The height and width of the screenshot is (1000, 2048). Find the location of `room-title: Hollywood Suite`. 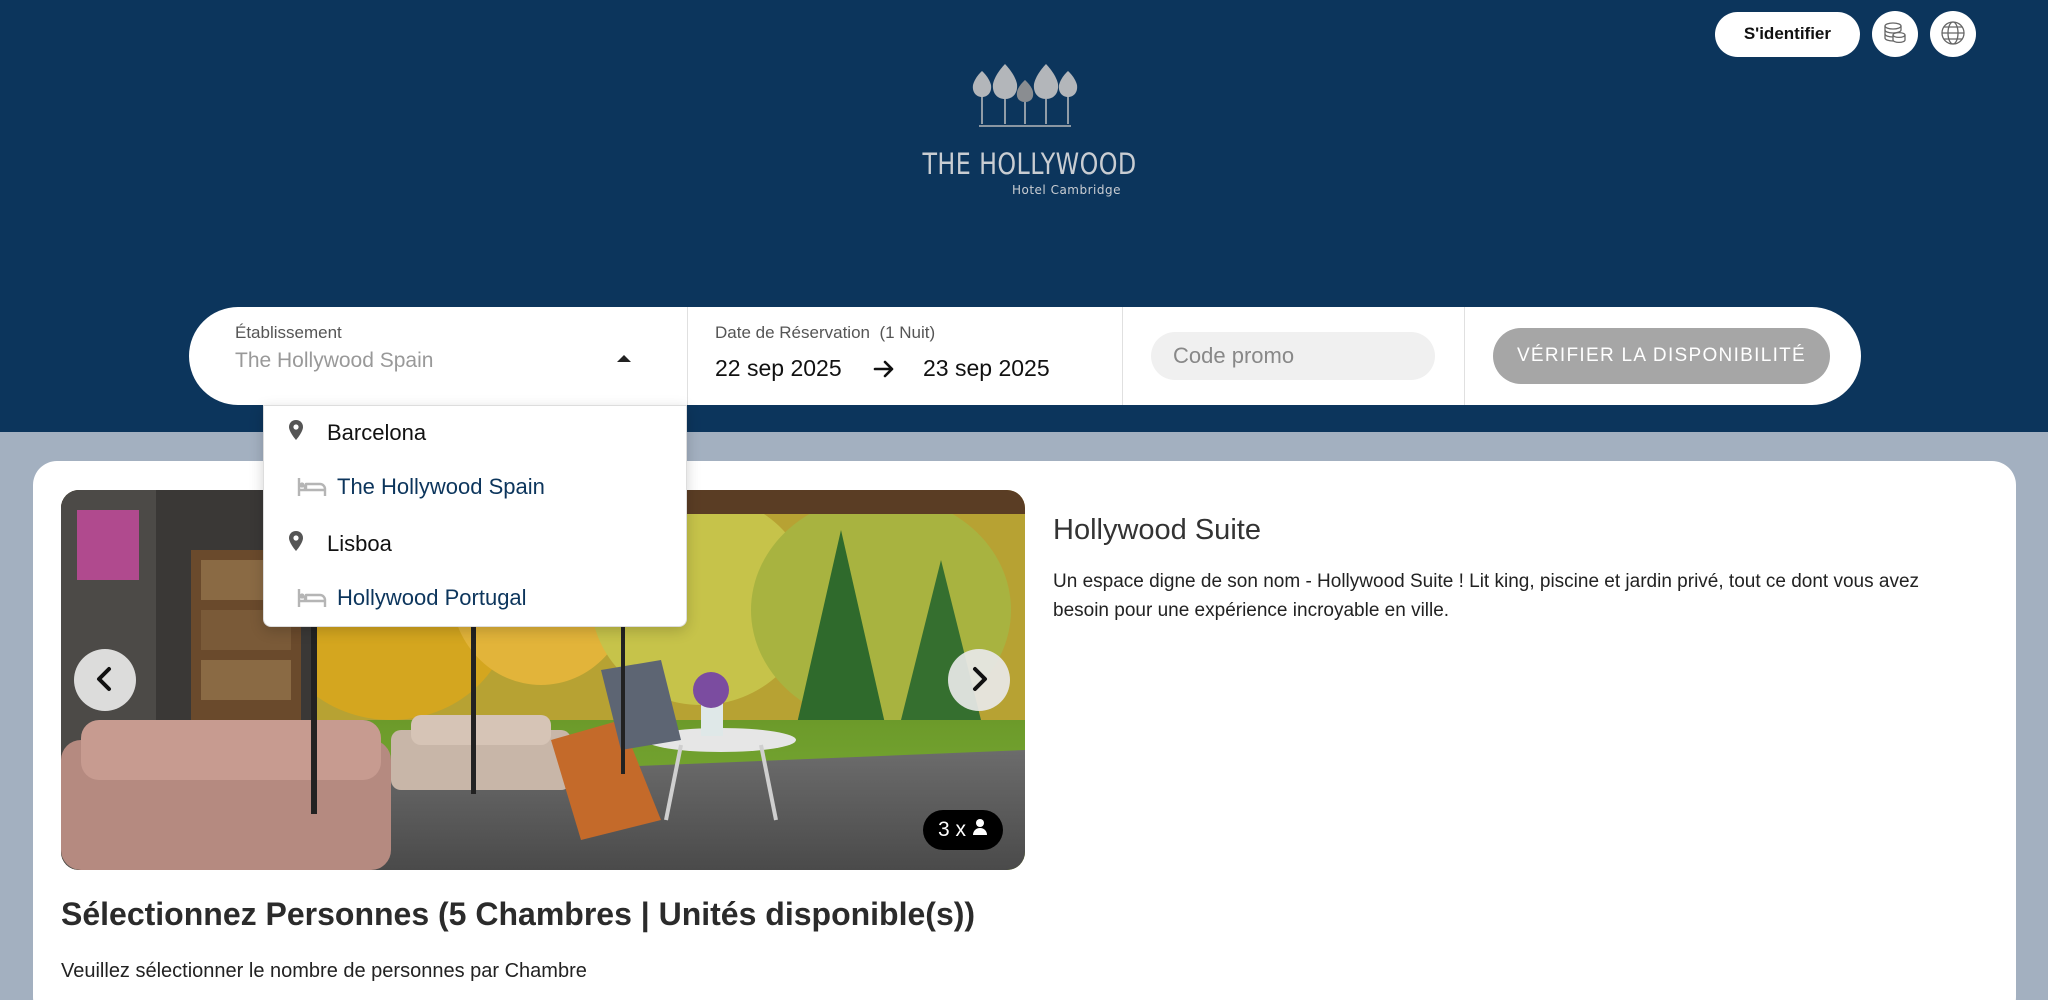

room-title: Hollywood Suite is located at coordinates (1157, 530).